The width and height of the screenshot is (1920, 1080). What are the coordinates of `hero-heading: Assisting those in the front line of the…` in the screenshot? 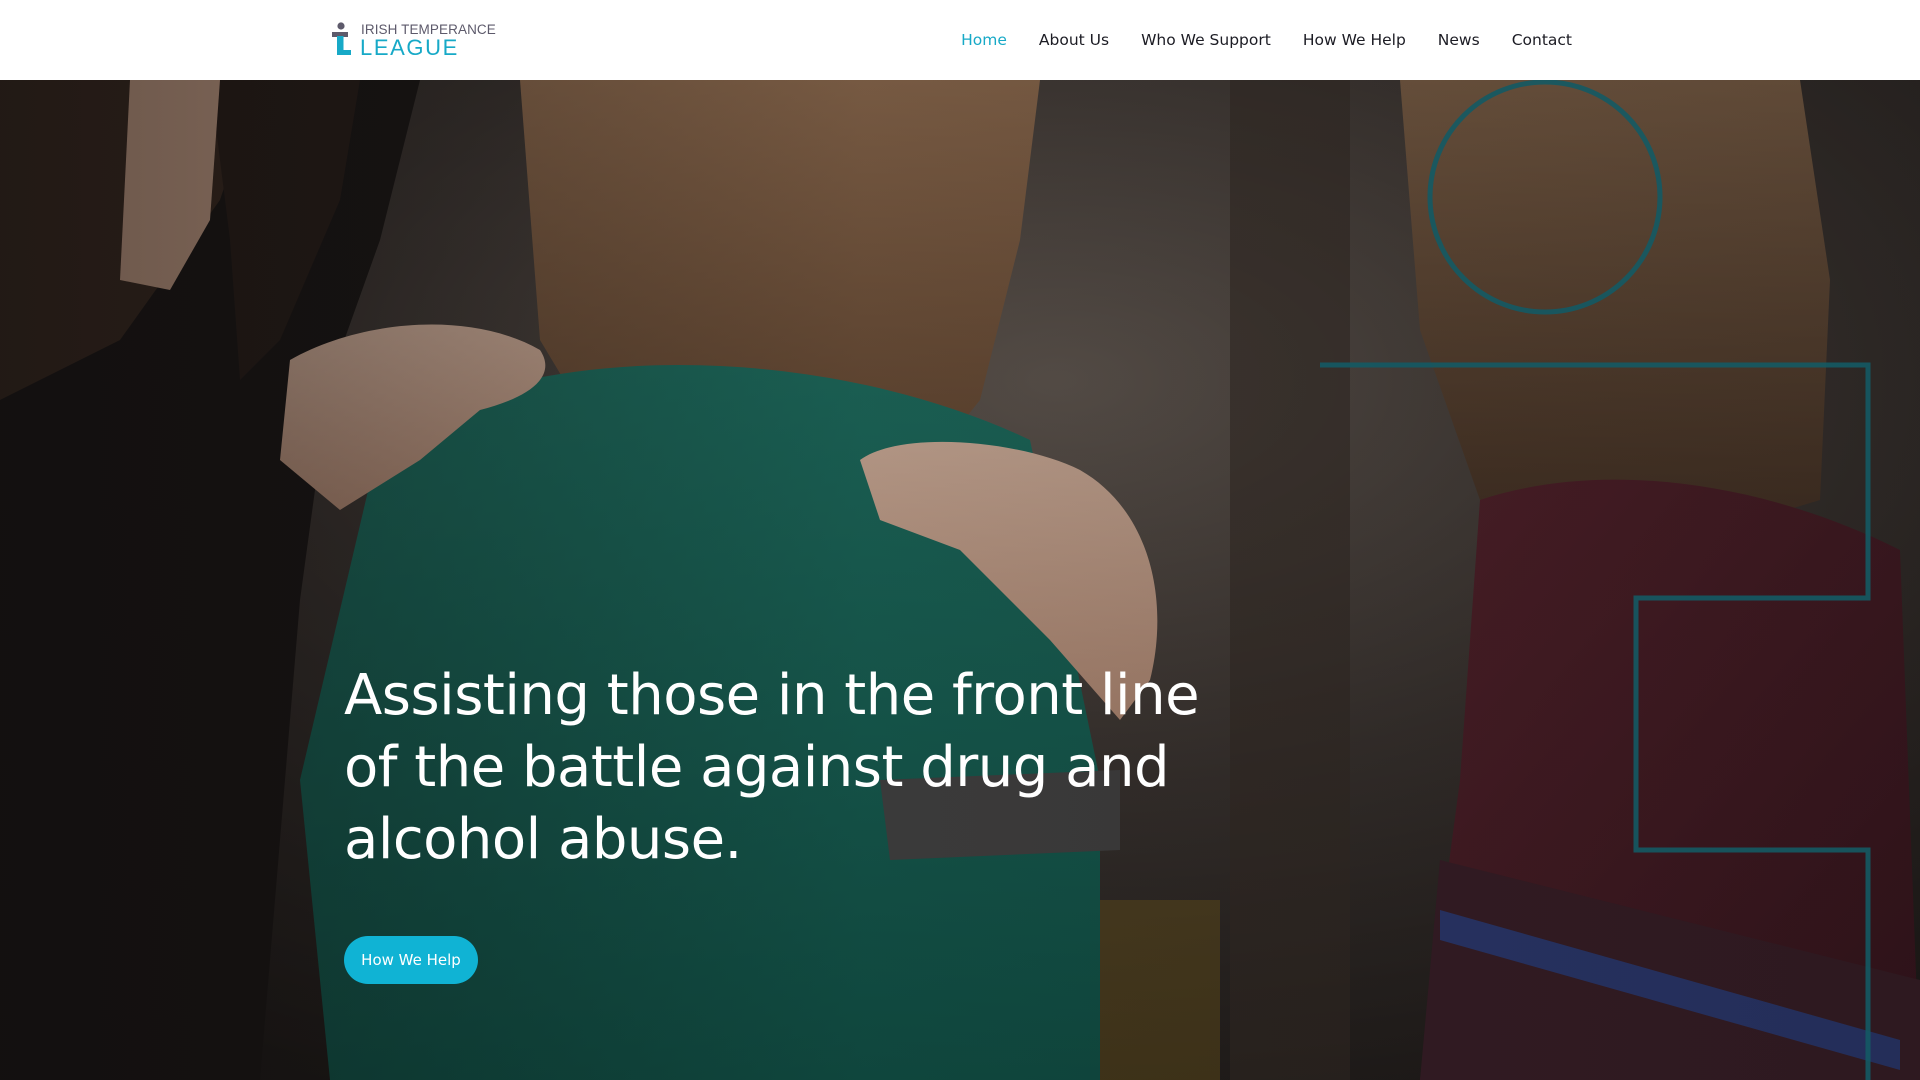 It's located at (772, 767).